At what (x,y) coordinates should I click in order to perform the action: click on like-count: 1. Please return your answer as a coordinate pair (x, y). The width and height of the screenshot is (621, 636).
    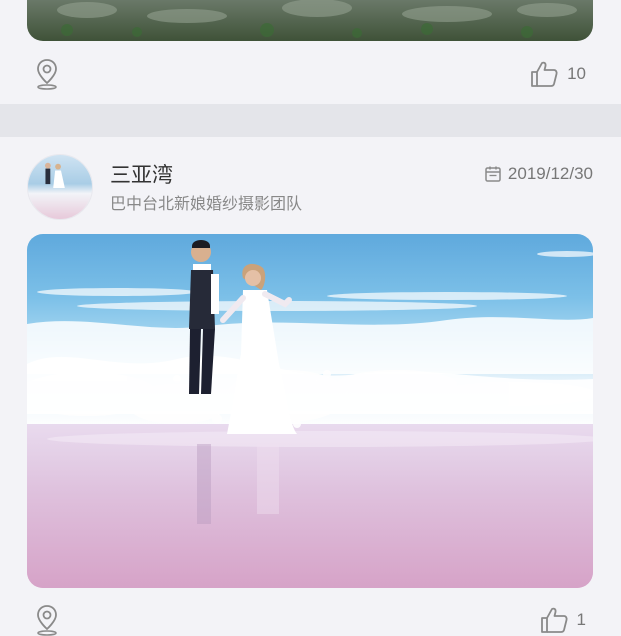
    Looking at the image, I should click on (581, 619).